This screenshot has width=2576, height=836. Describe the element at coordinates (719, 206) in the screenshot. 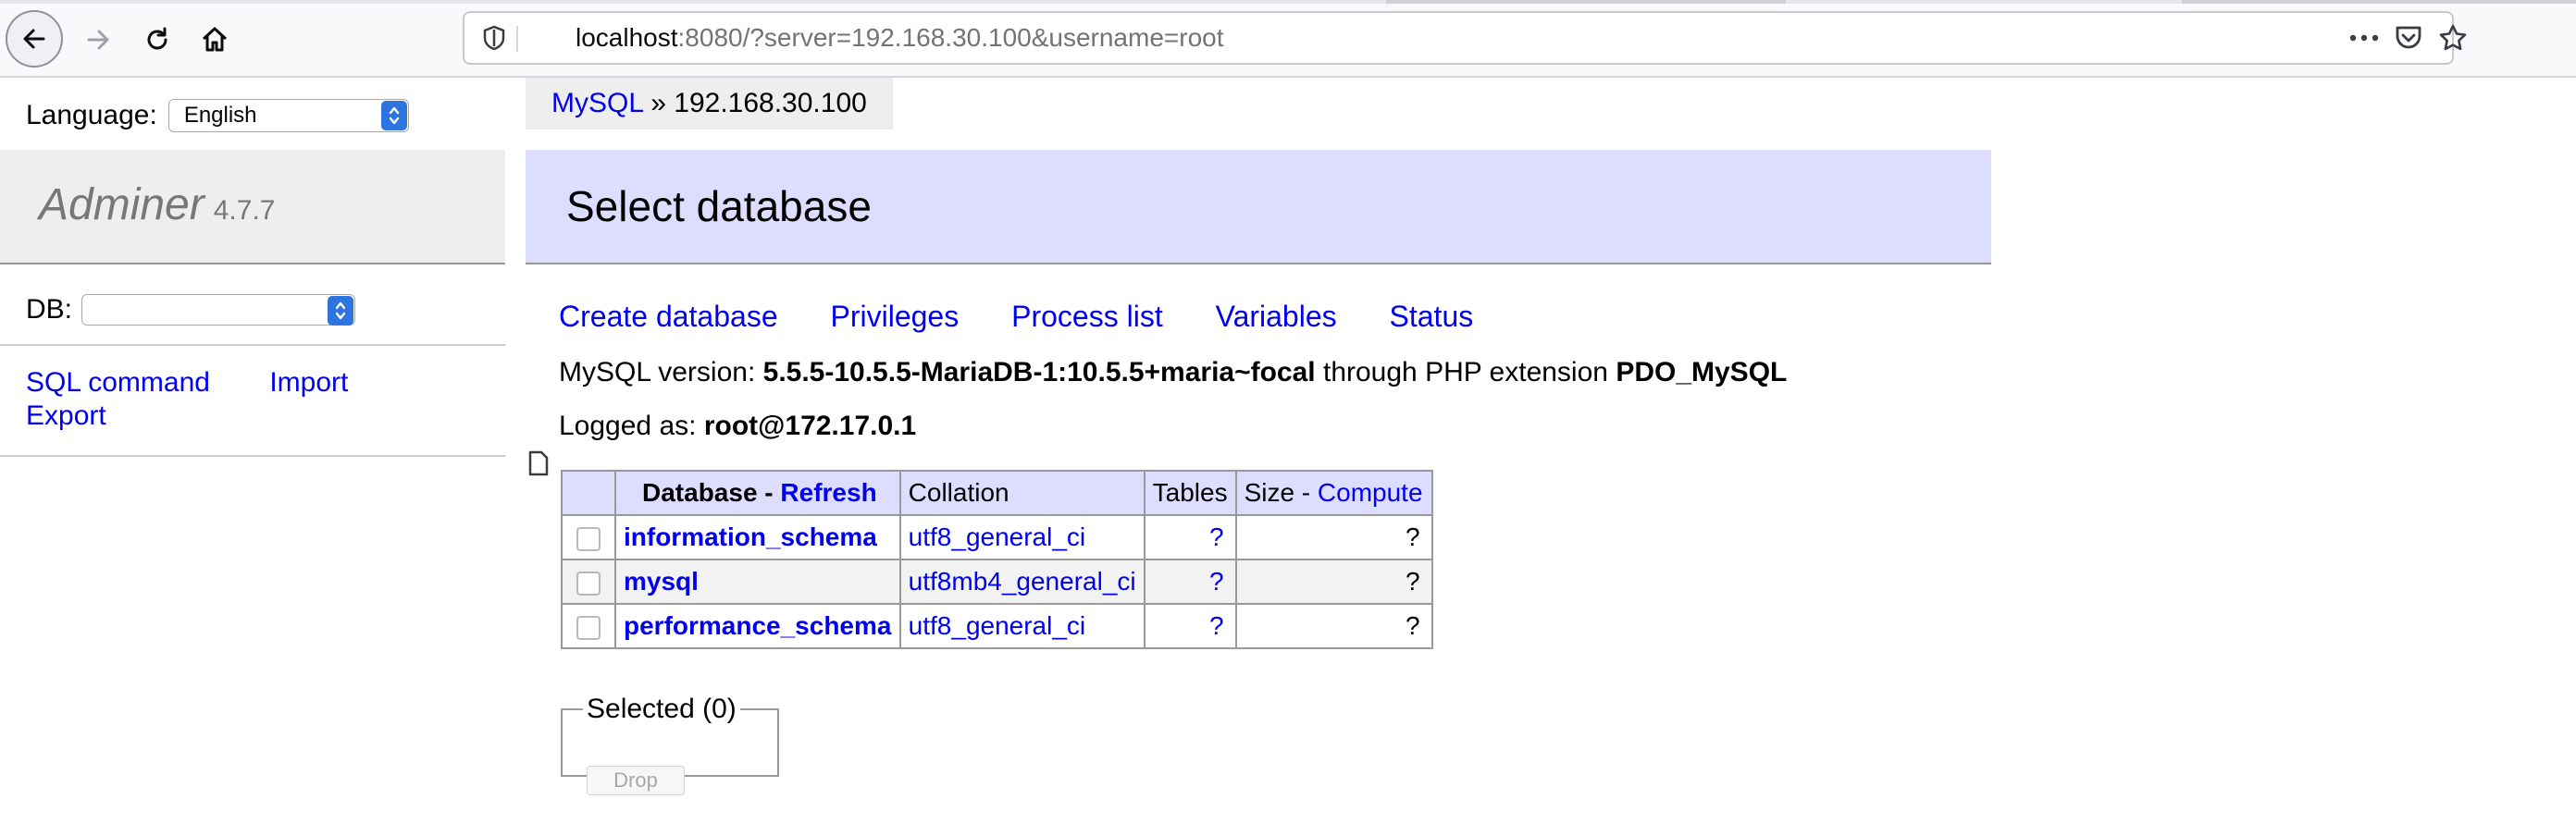

I see `page-title: Select database` at that location.